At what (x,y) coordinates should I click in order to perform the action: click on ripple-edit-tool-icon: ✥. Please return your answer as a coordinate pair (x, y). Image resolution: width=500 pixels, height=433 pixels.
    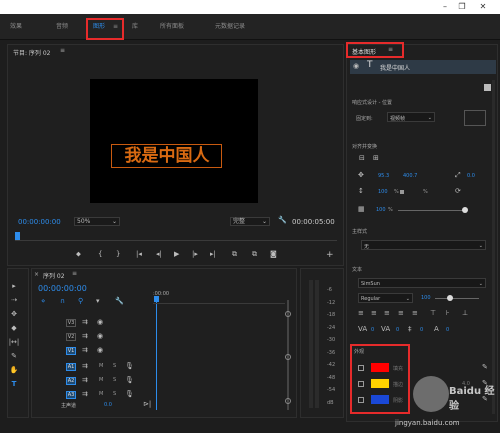
    Looking at the image, I should click on (14, 314).